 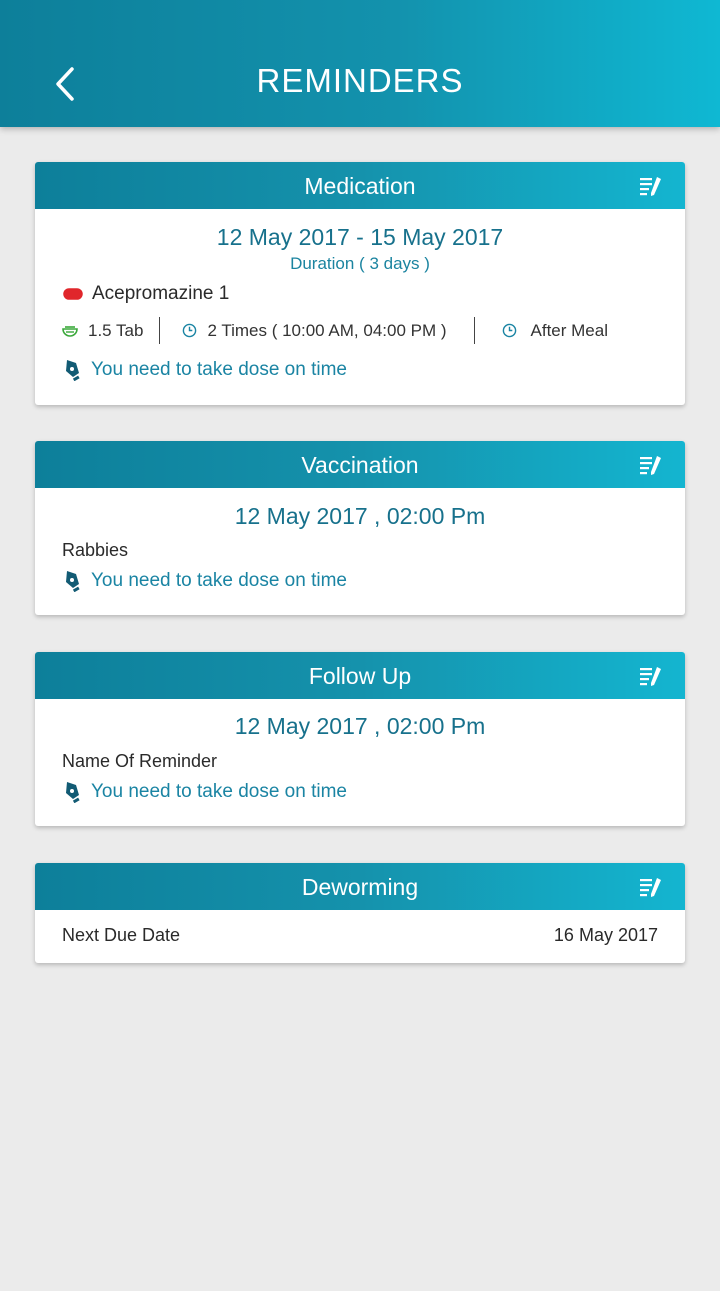 I want to click on app-header: REMINDERS, so click(x=360, y=63).